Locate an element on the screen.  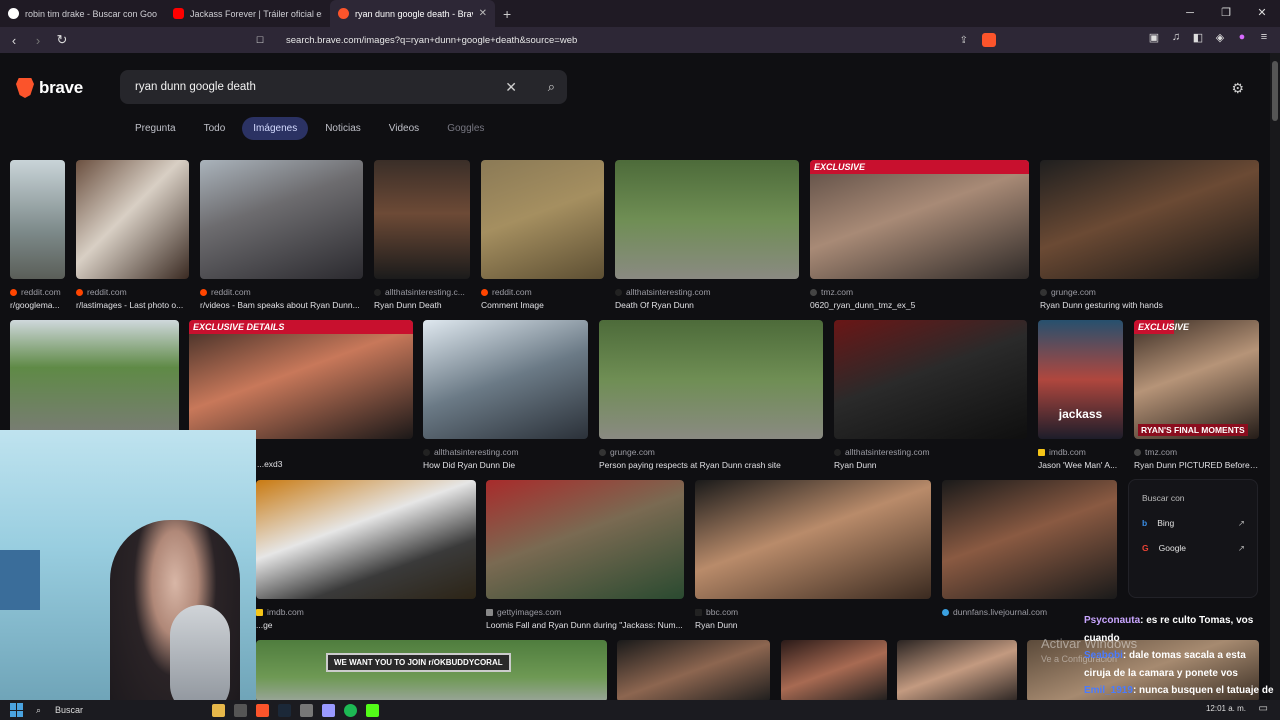
search-icon: ⌕ is located at coordinates (551, 87).